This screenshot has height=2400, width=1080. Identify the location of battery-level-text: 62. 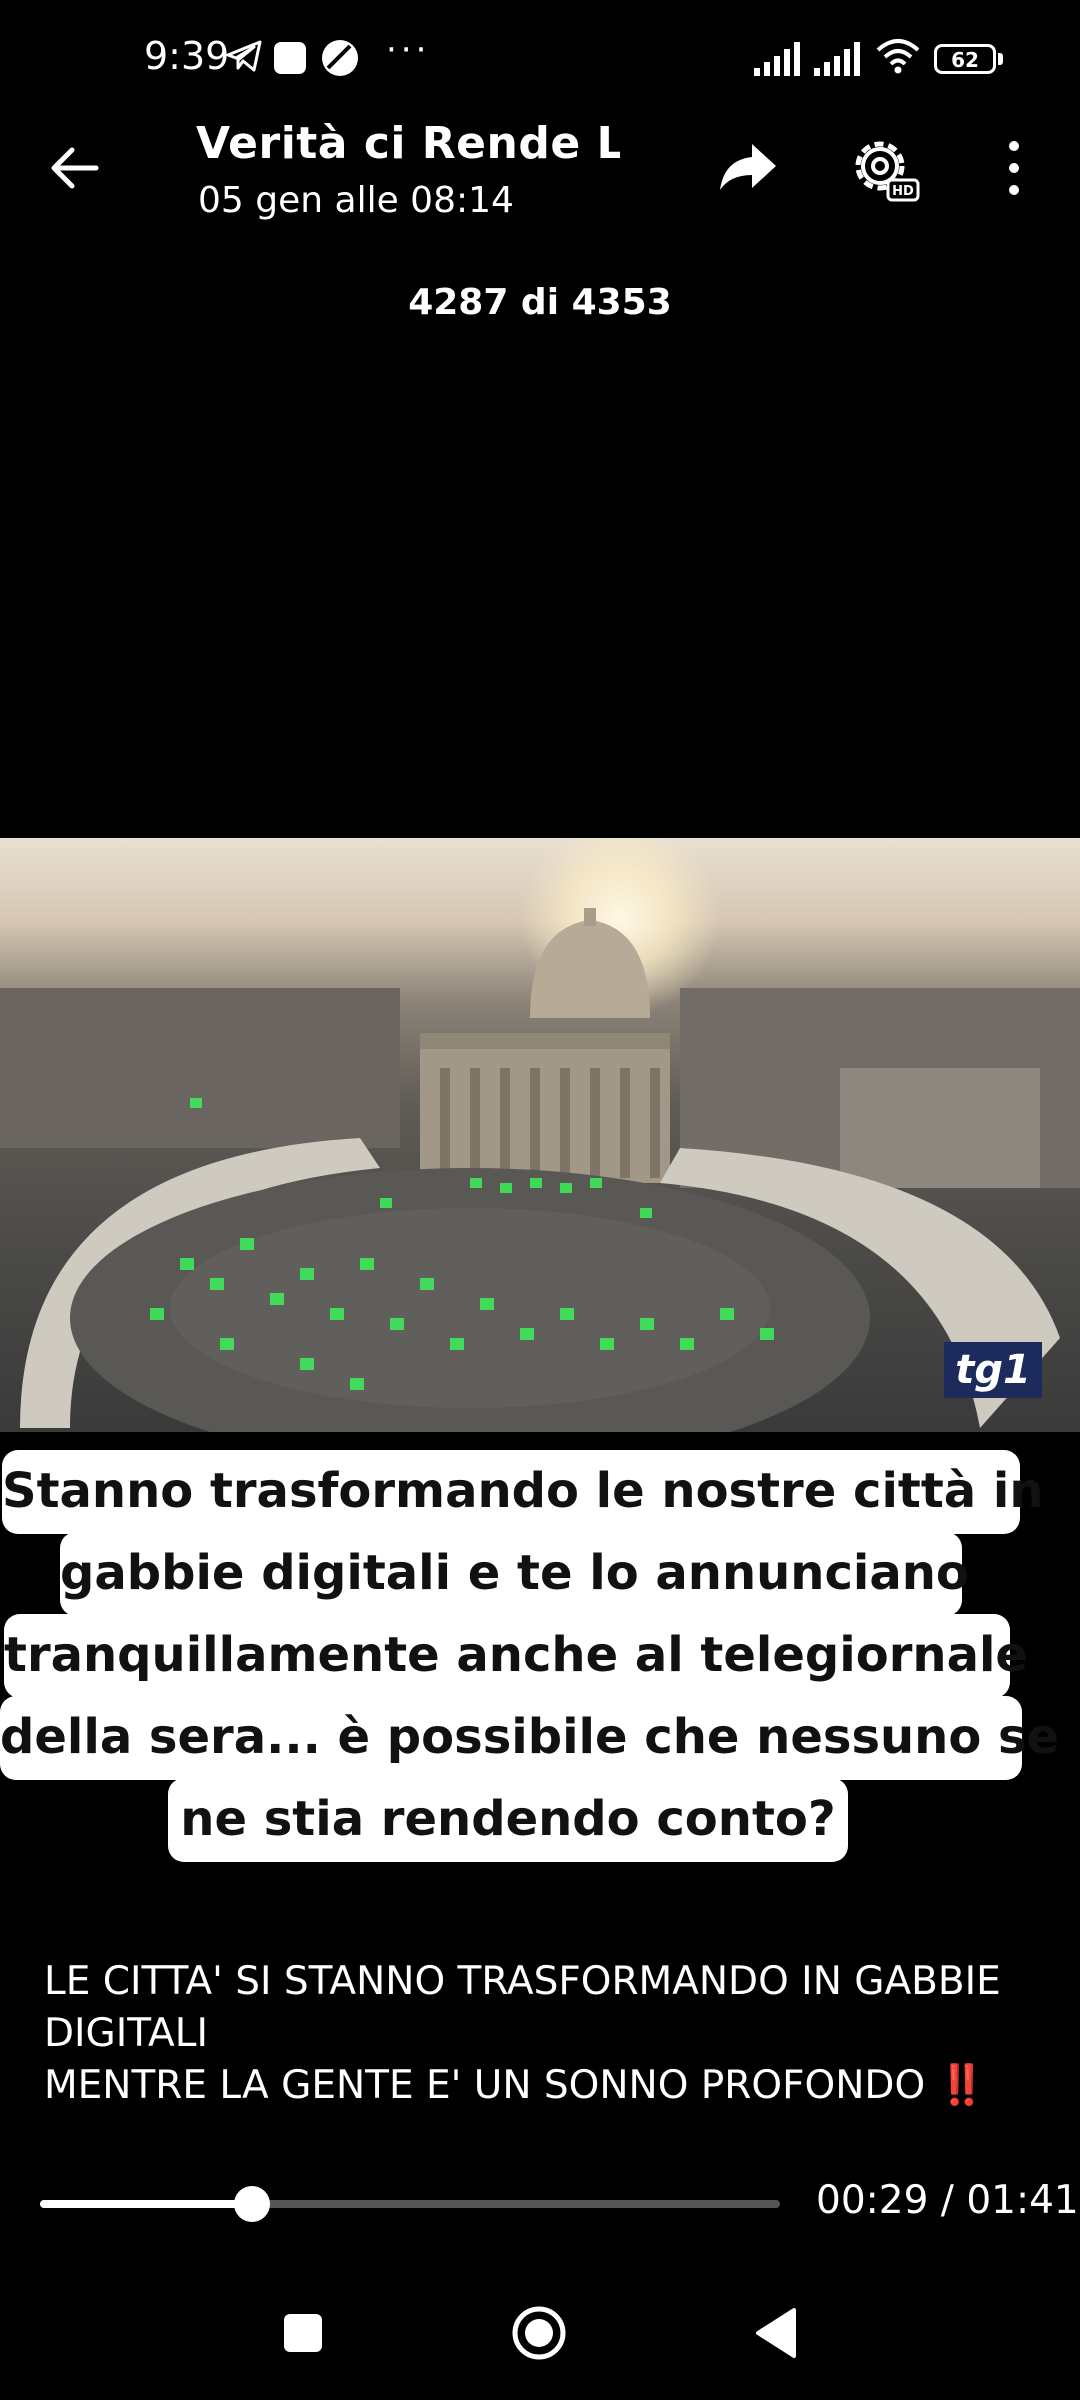
(965, 60).